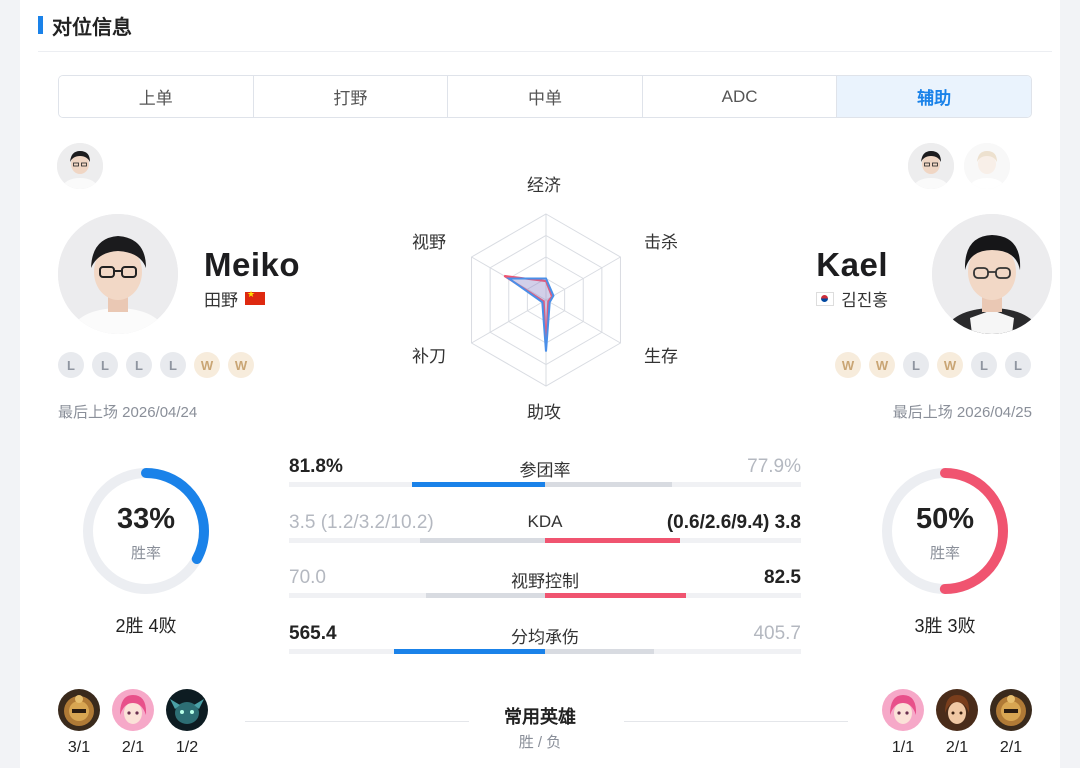 Image resolution: width=1080 pixels, height=768 pixels. Describe the element at coordinates (661, 242) in the screenshot. I see `radar-label-kills: 击杀` at that location.